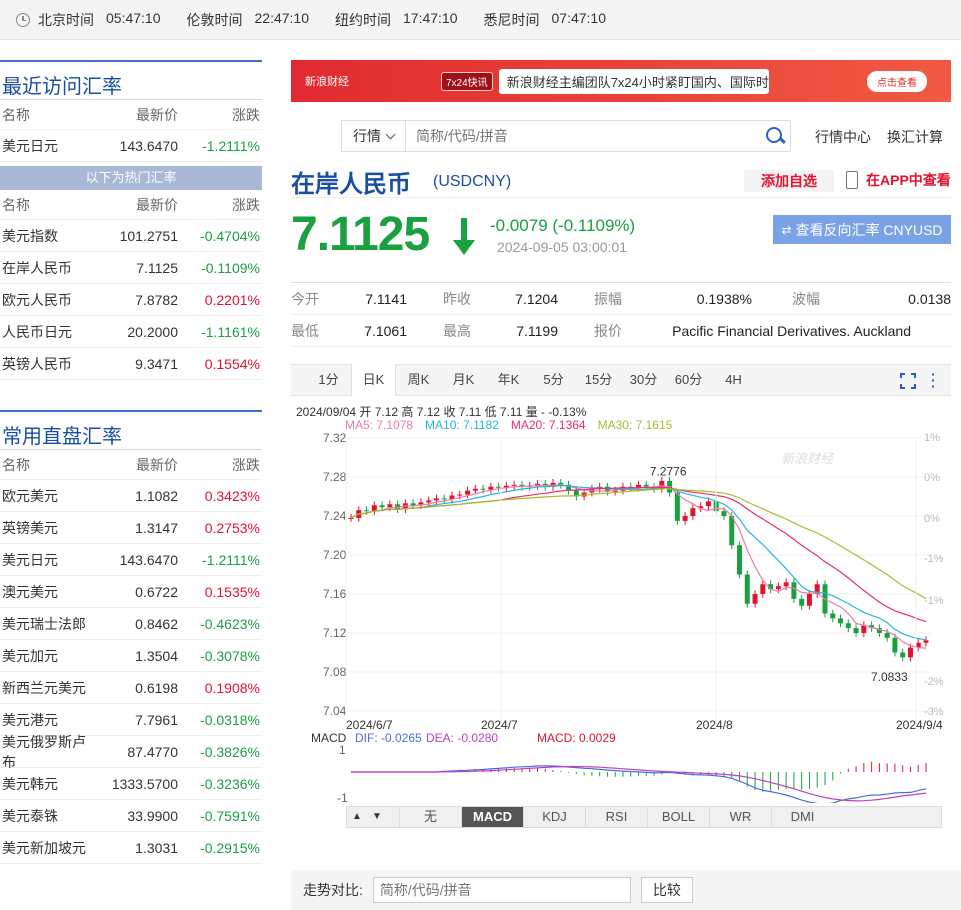 The width and height of the screenshot is (961, 910). I want to click on rate-row: 美元加元 1.3504 -0.3078%, so click(131, 656).